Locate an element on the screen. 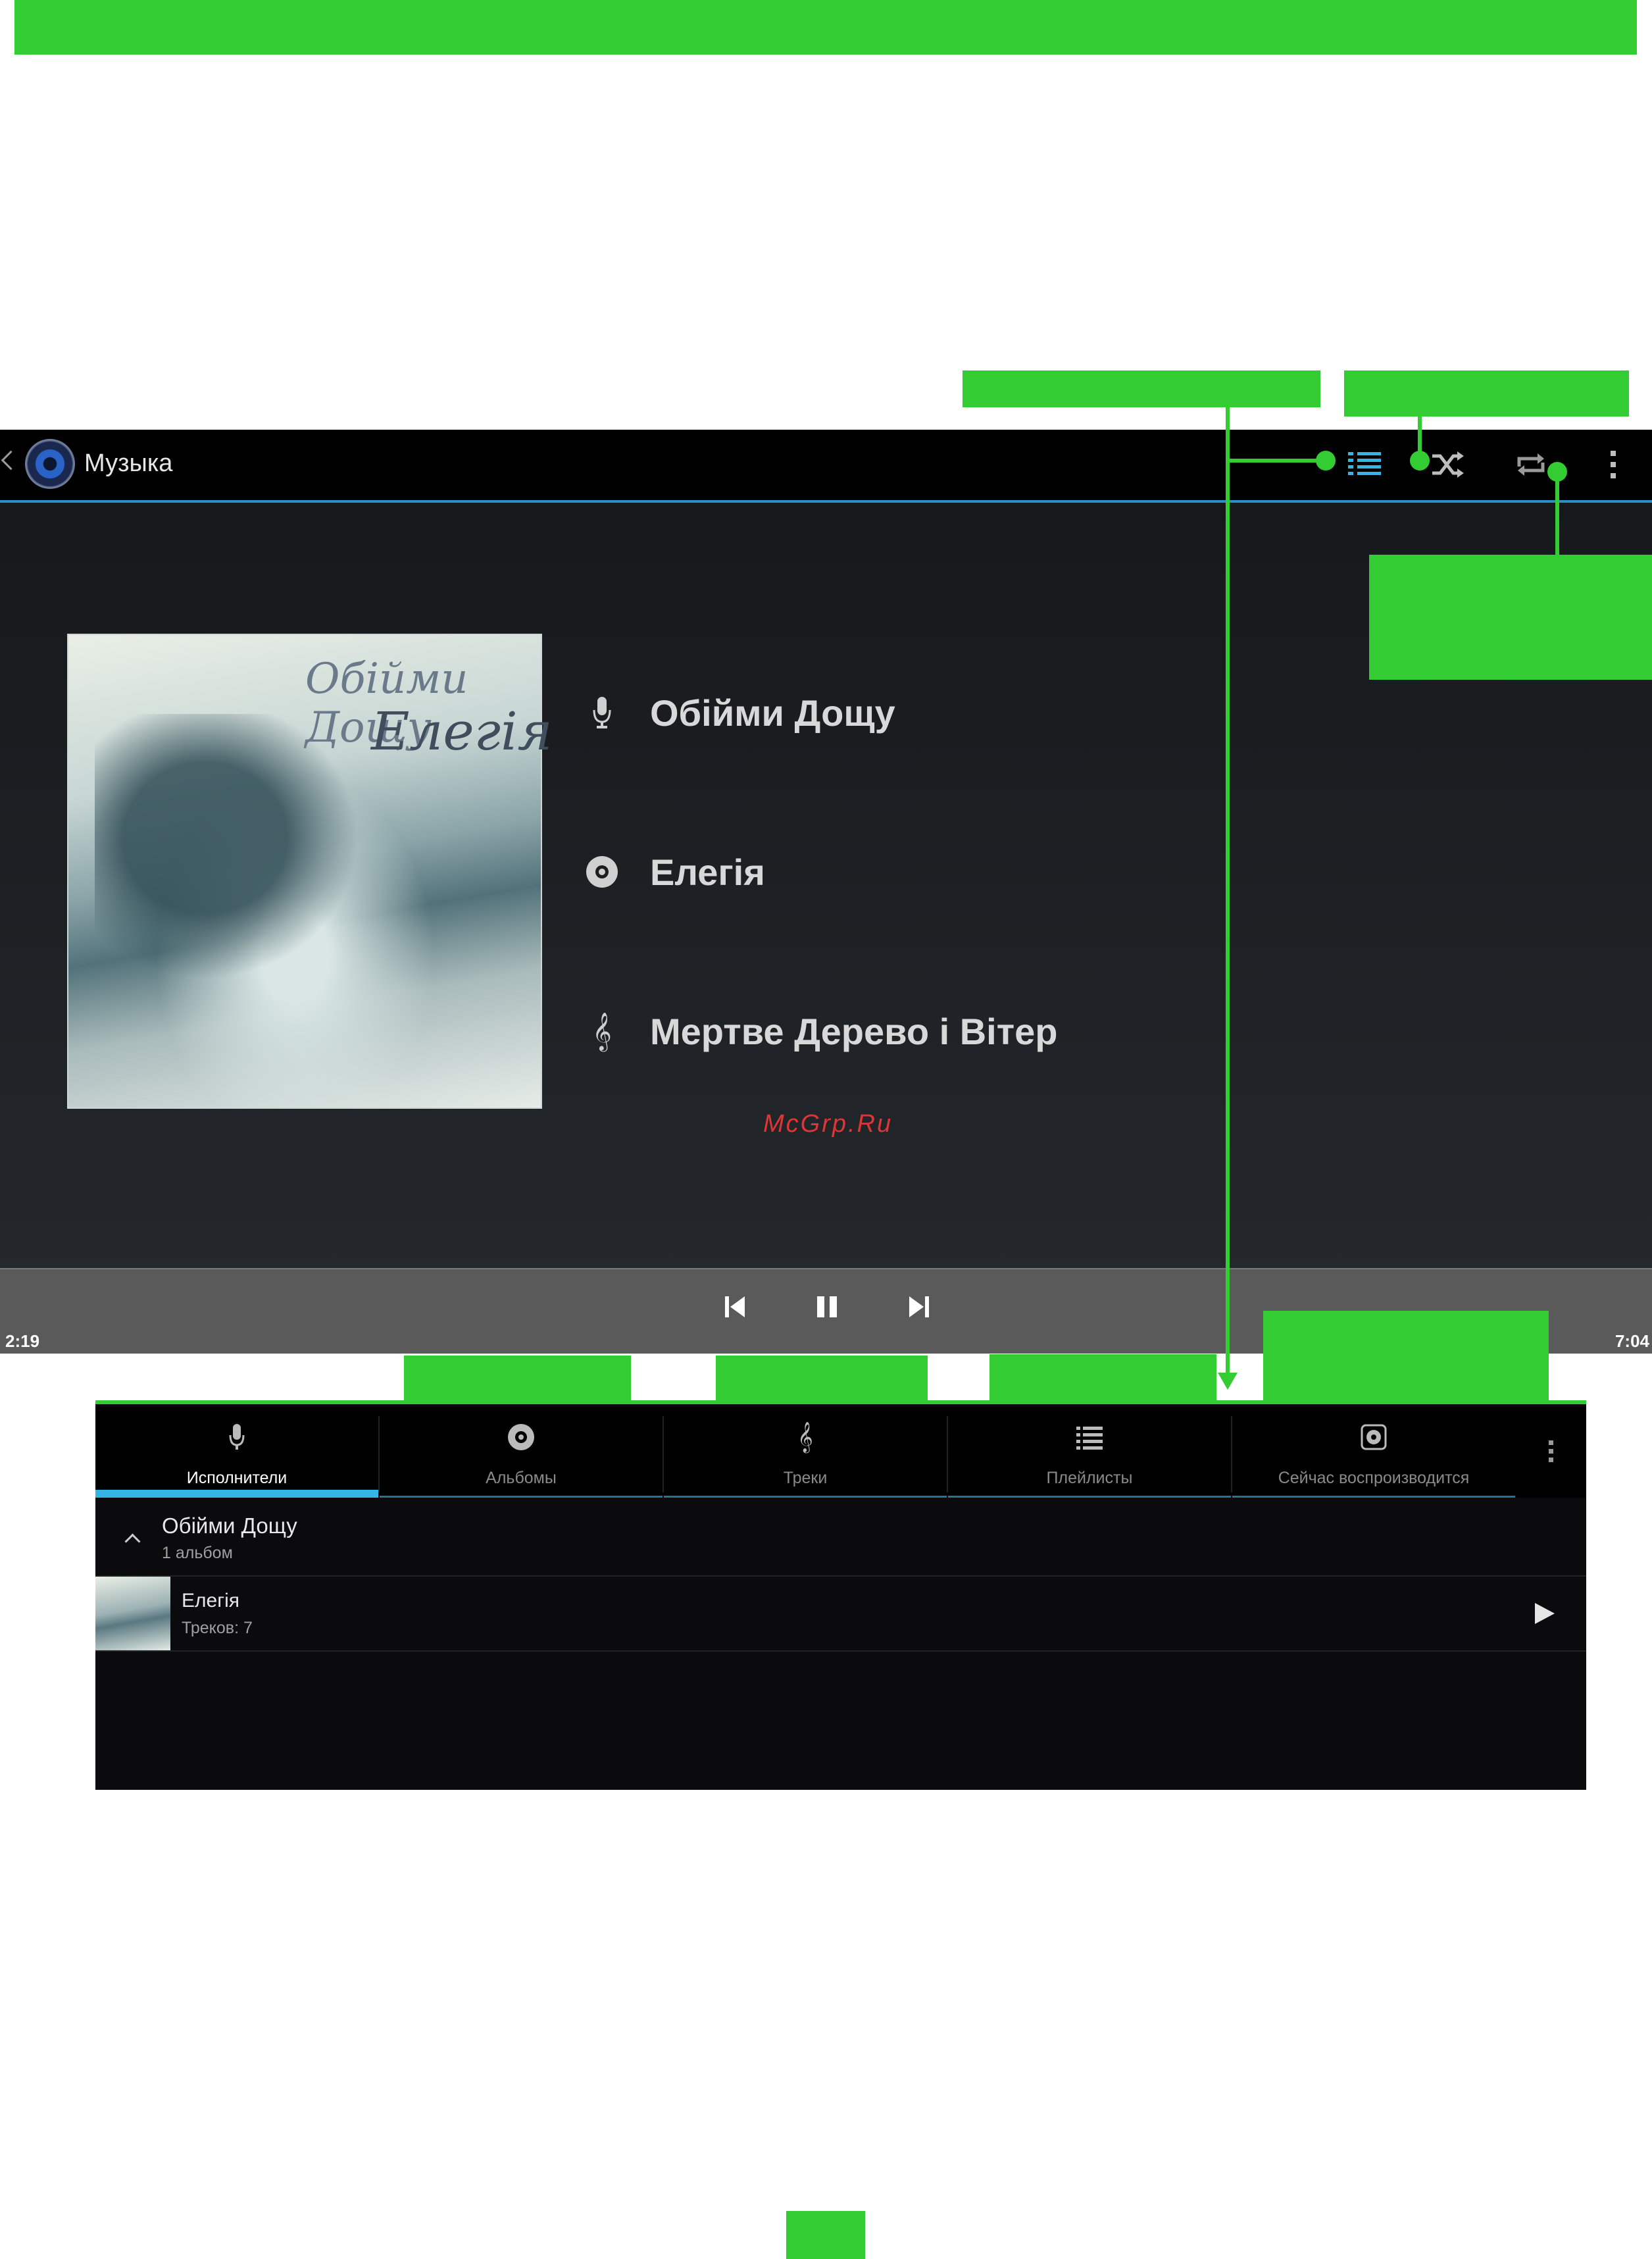 The image size is (1652, 2259). album-art: Обійми Дощу Елегія is located at coordinates (310, 871).